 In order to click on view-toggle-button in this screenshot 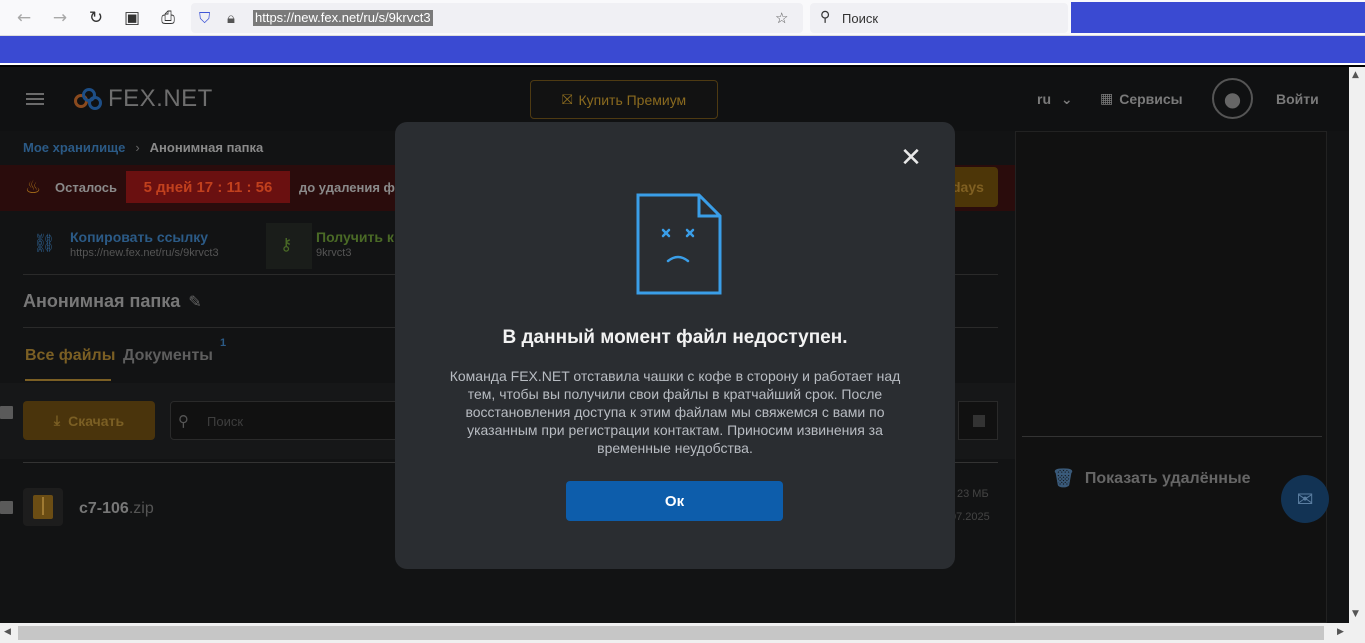, I will do `click(978, 420)`.